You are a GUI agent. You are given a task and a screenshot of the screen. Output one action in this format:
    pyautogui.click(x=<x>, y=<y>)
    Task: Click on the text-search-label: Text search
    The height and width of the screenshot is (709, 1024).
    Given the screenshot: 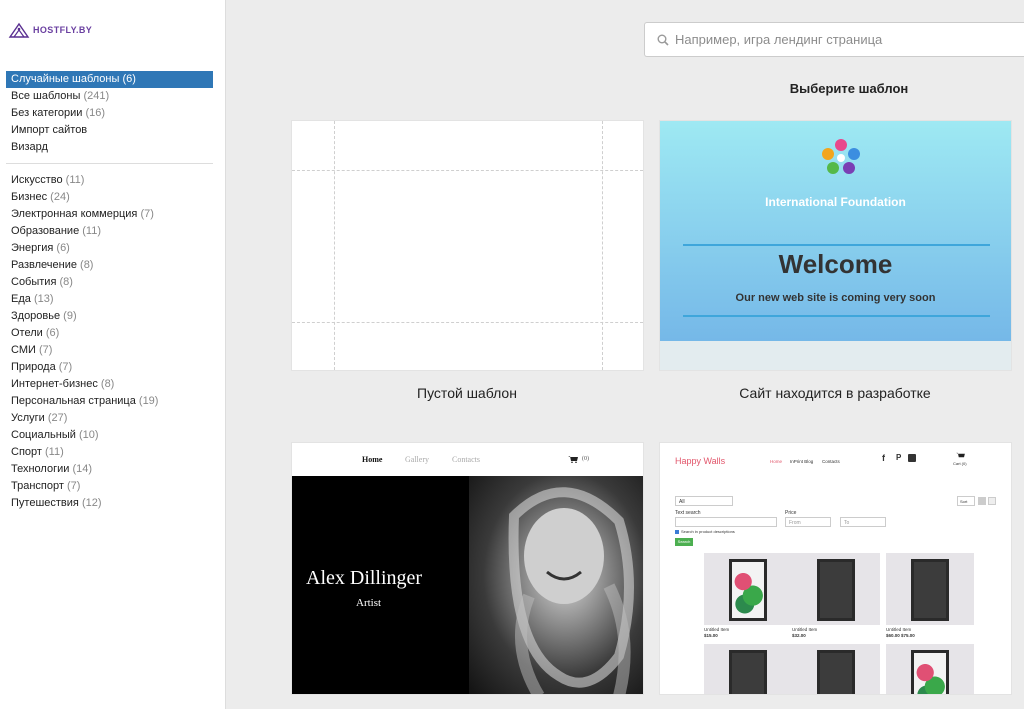 What is the action you would take?
    pyautogui.click(x=688, y=513)
    